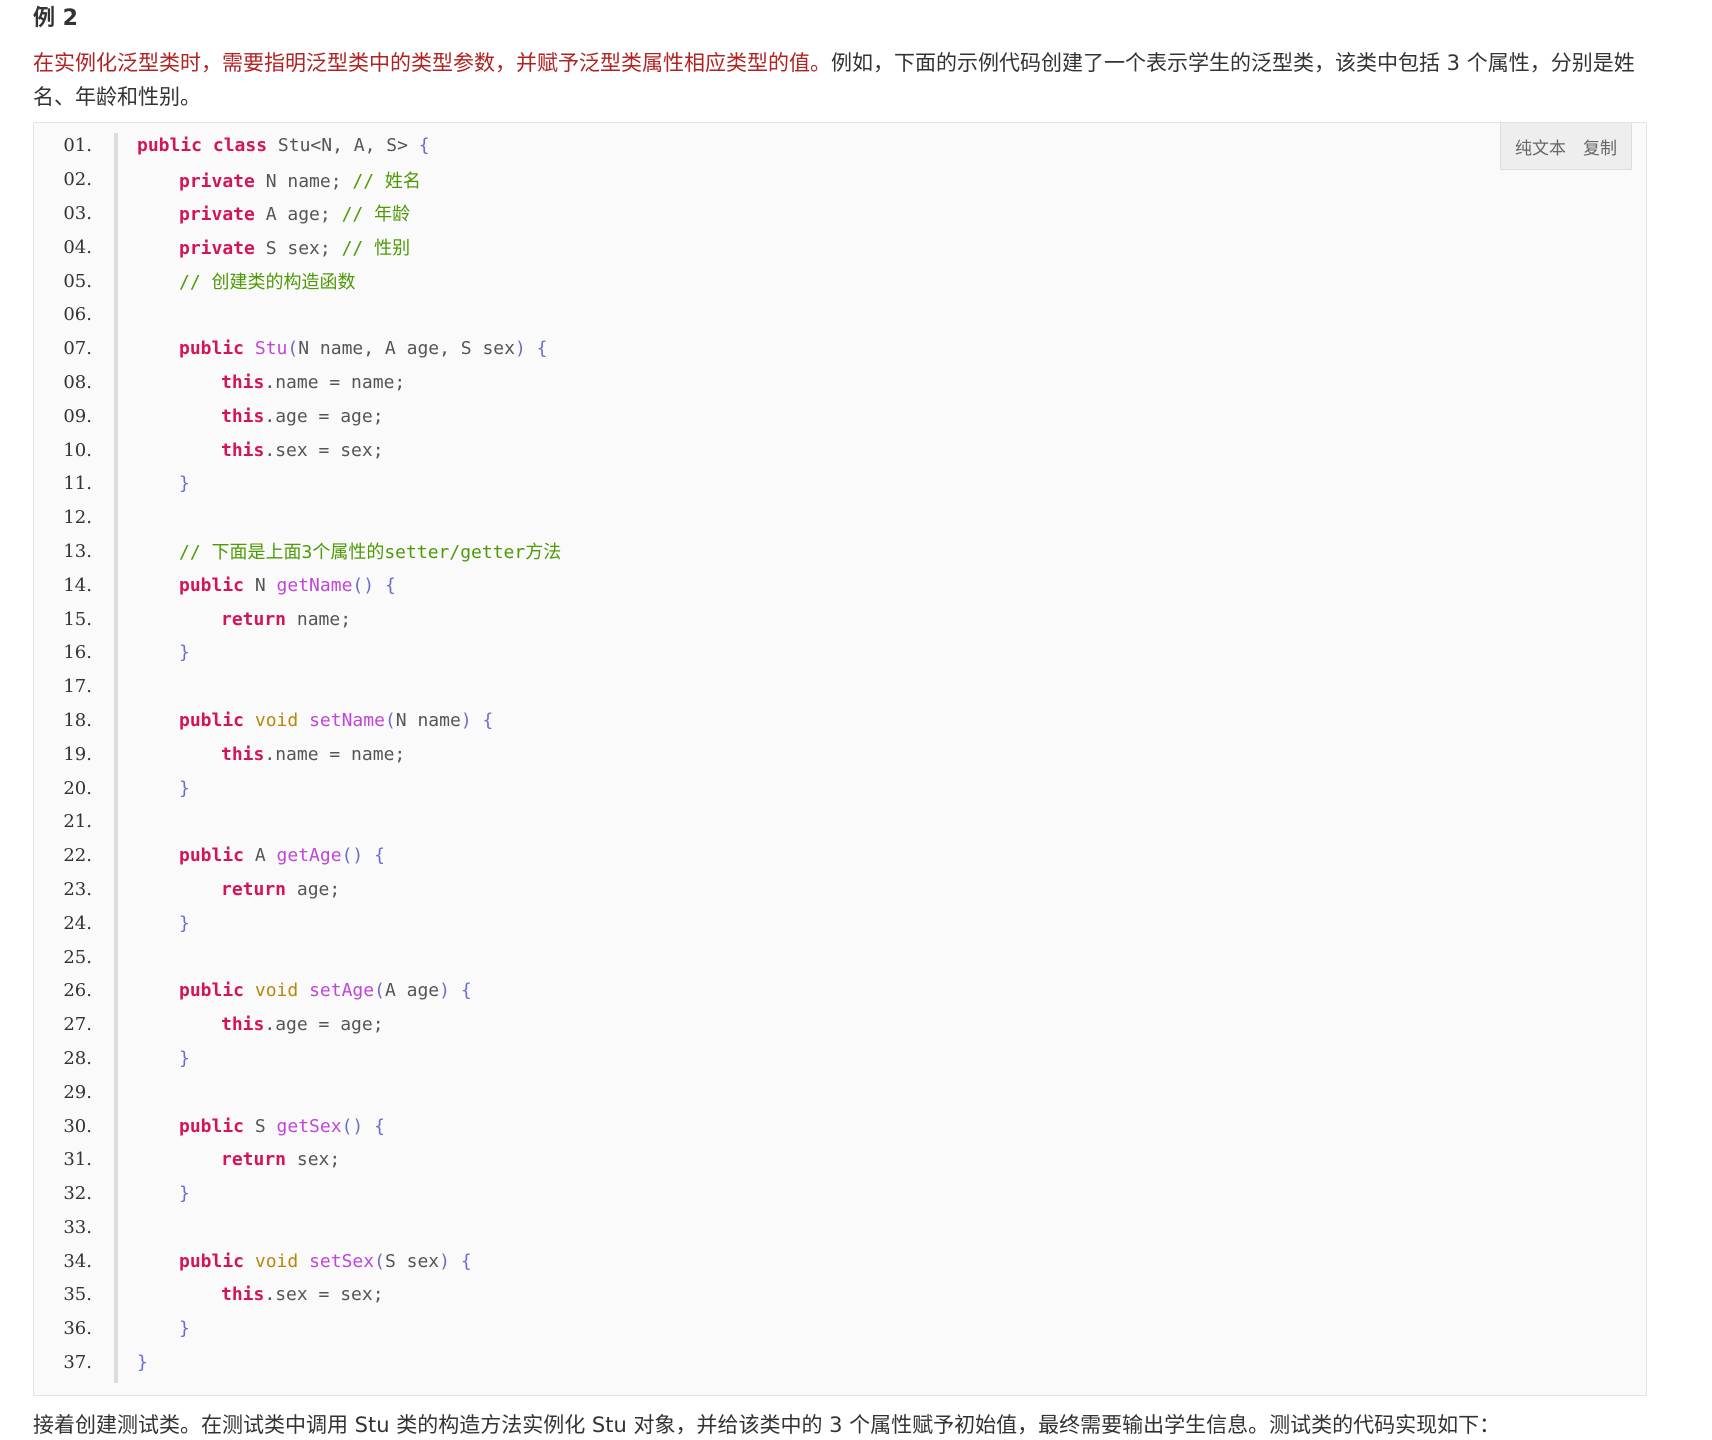 Image resolution: width=1712 pixels, height=1440 pixels. I want to click on code-token: S sex;, so click(298, 249).